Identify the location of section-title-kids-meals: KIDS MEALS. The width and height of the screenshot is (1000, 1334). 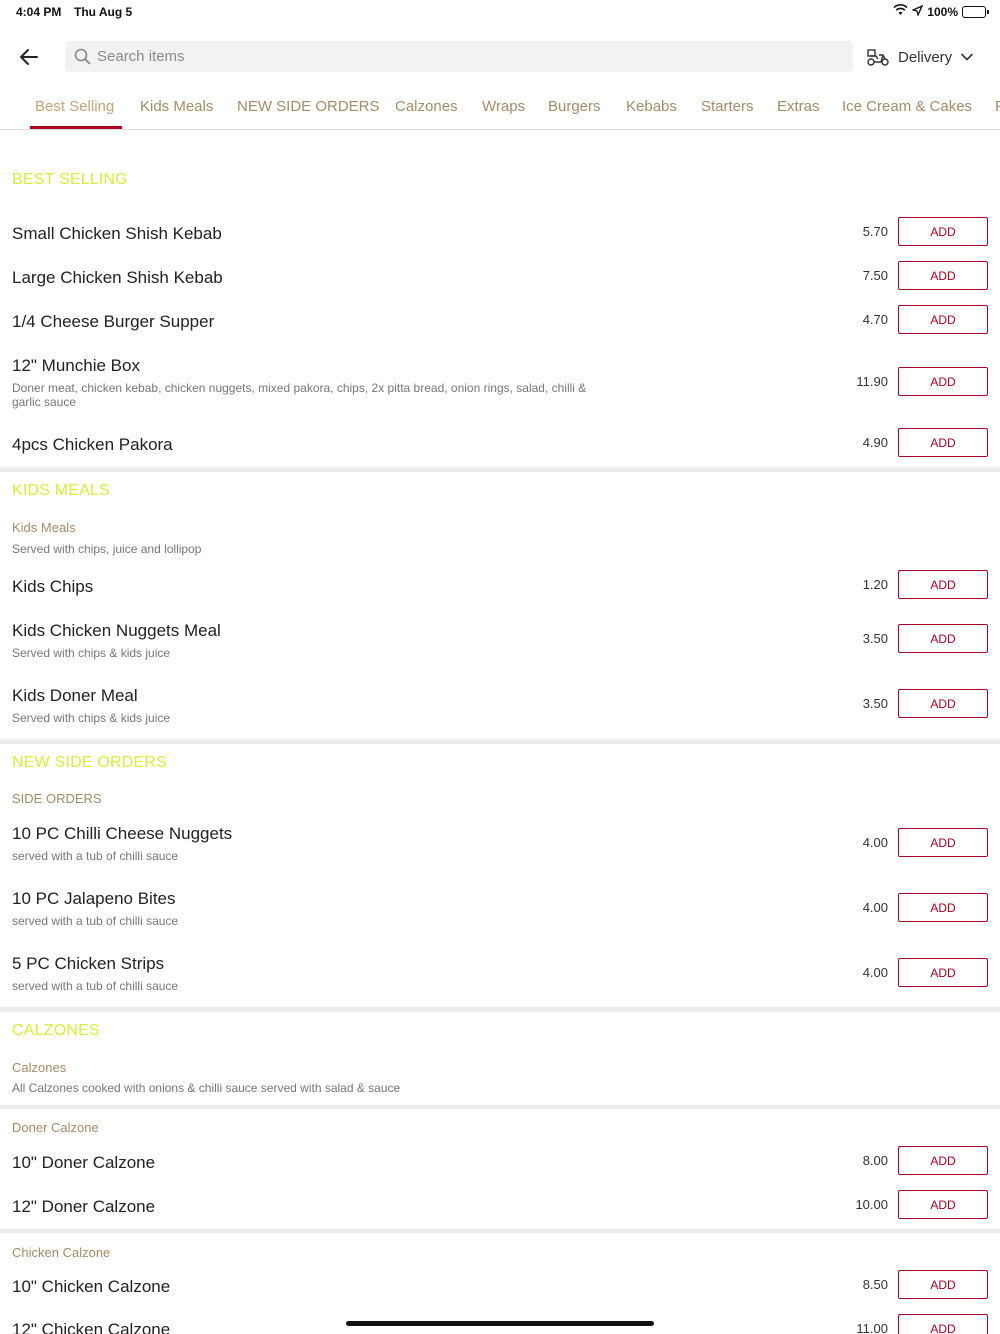
(61, 490).